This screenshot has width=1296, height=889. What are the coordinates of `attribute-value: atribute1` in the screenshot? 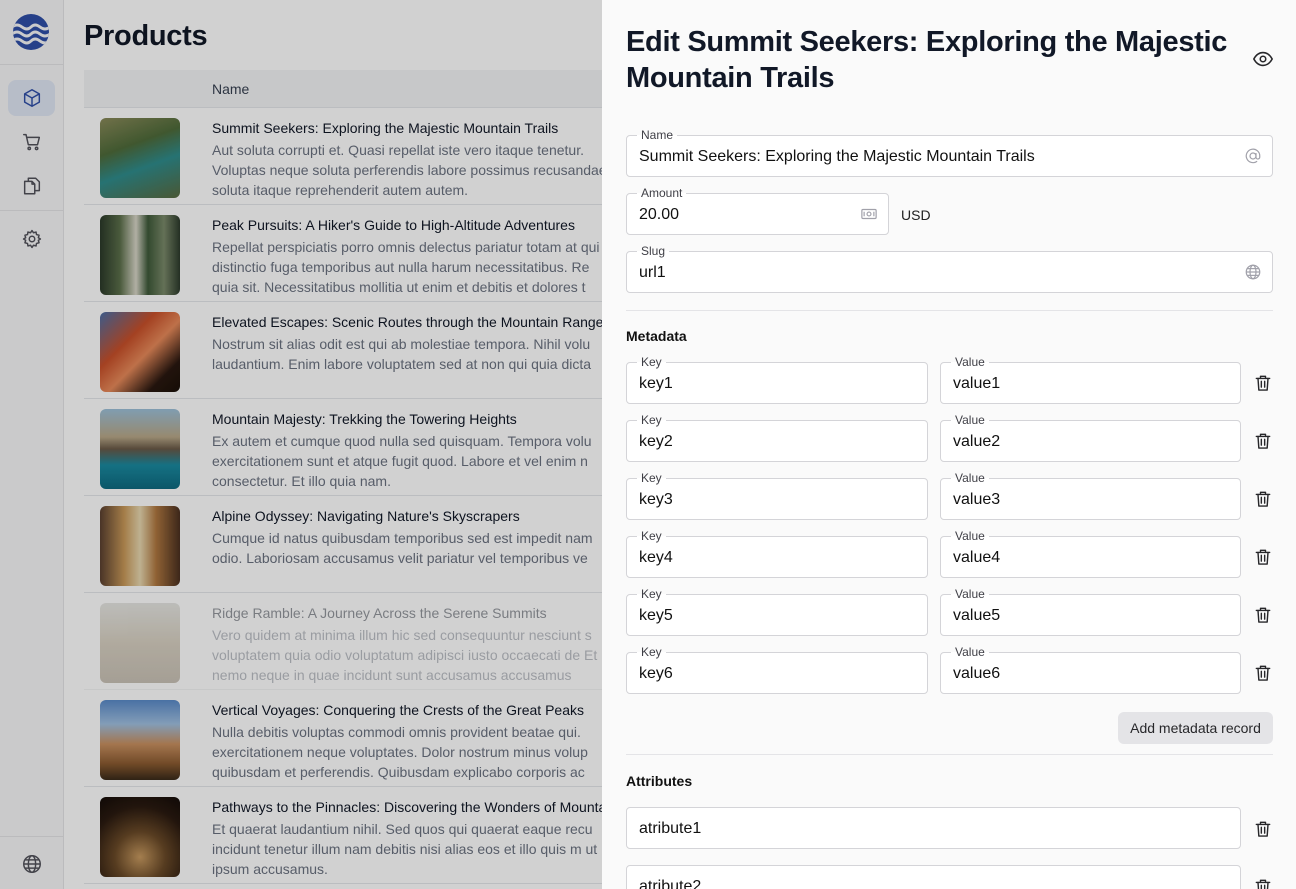 It's located at (670, 829).